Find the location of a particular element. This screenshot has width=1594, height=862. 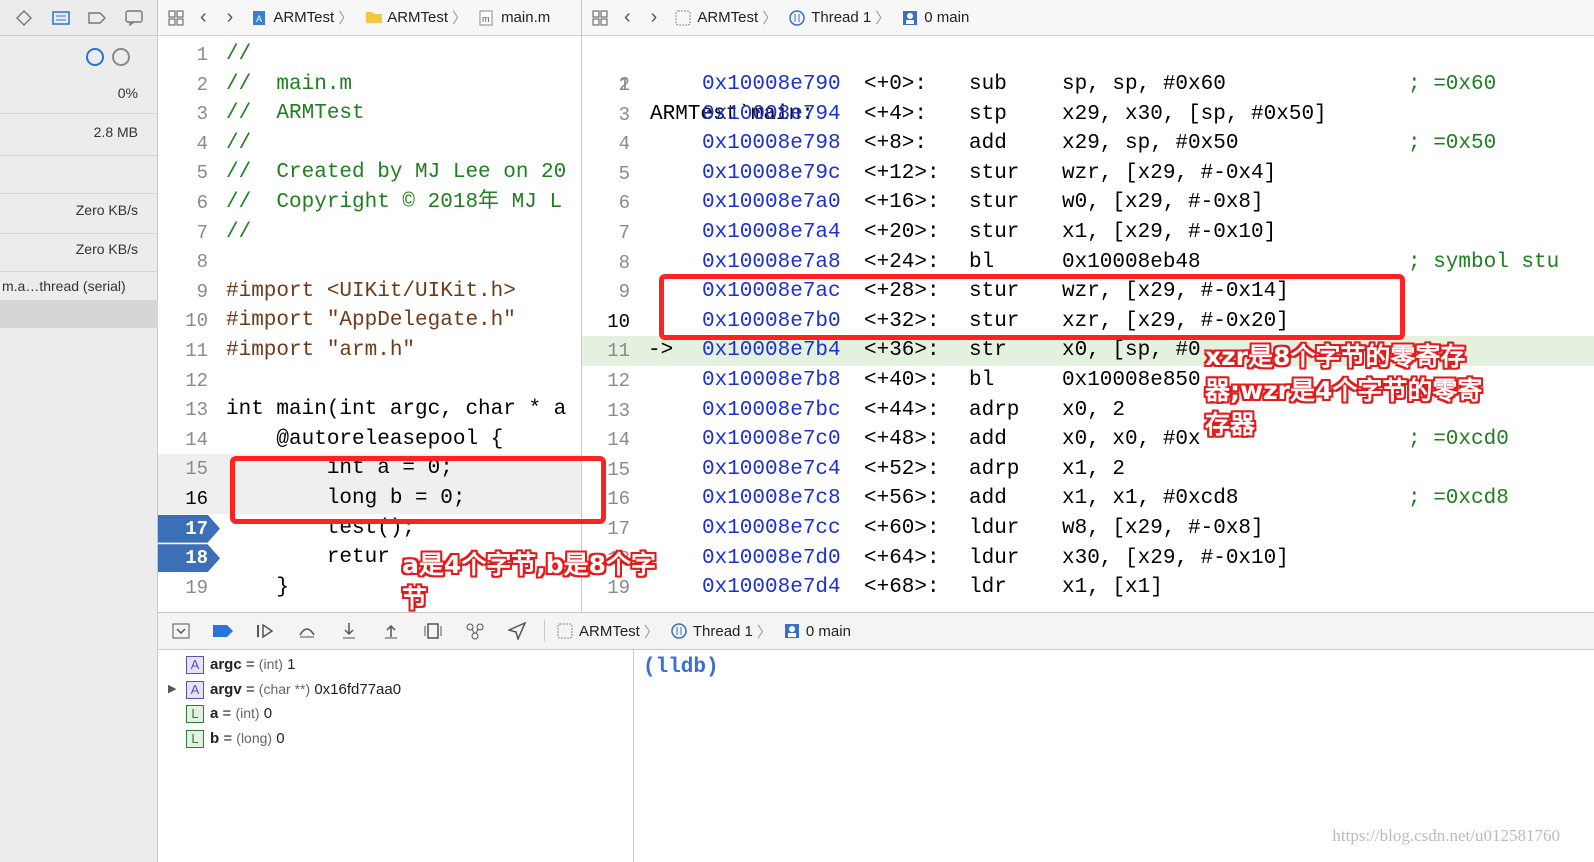

code-line: 11 #import "arm.h" is located at coordinates (369, 351).